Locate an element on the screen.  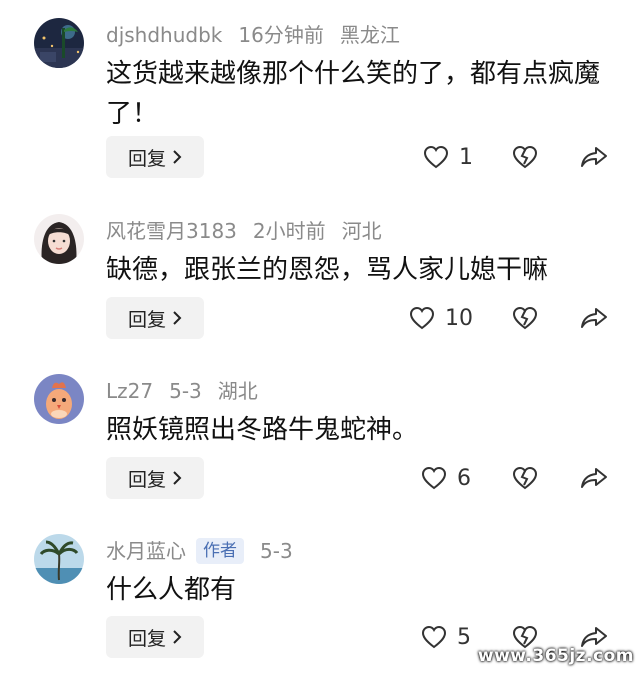
like-button: 1 is located at coordinates (448, 157).